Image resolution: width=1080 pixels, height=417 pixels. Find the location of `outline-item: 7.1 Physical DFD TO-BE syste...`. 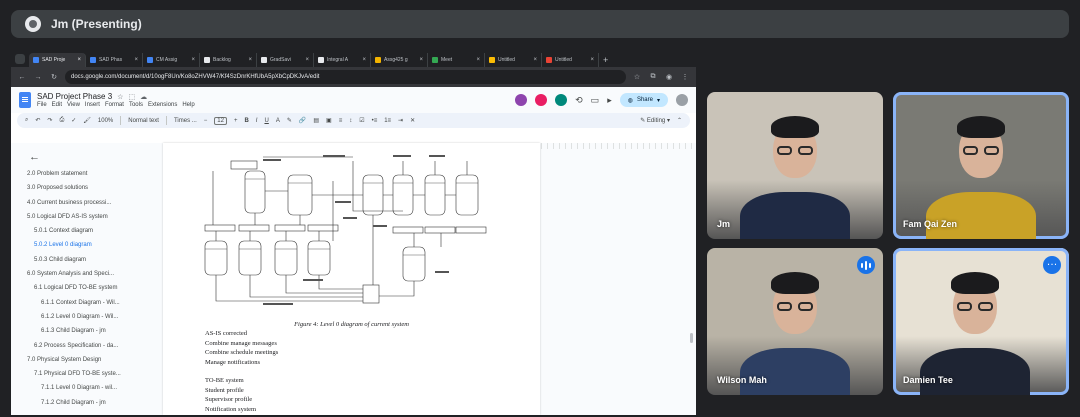

outline-item: 7.1 Physical DFD TO-BE syste... is located at coordinates (94, 374).